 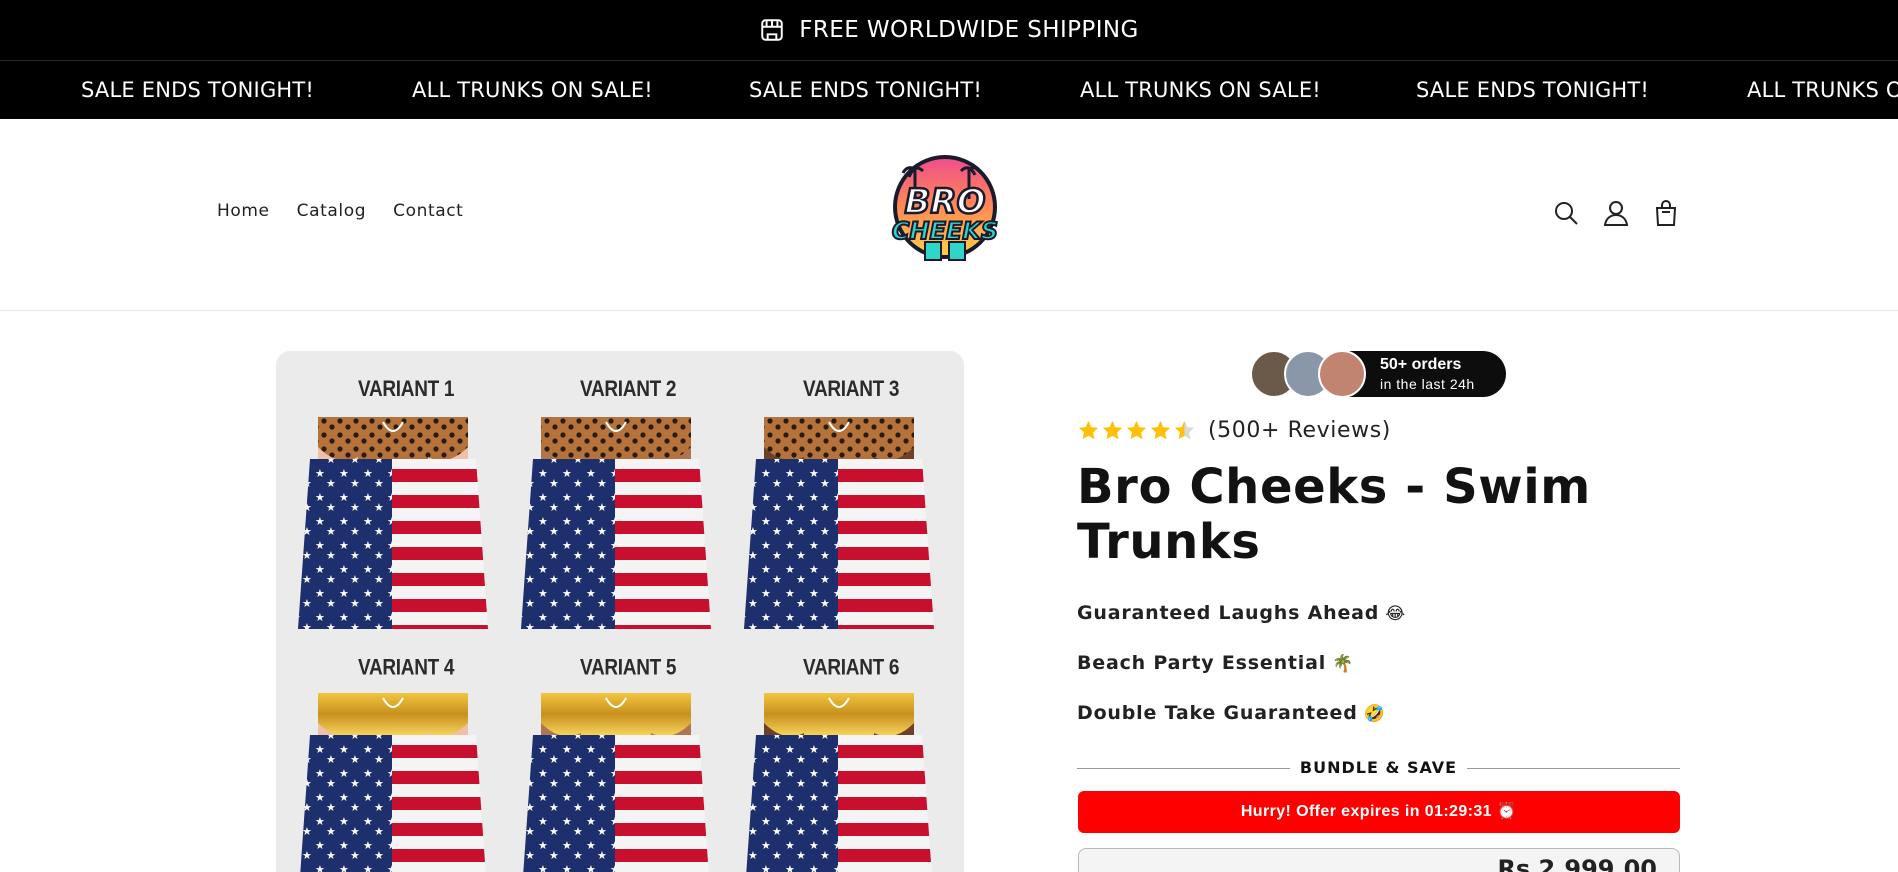 I want to click on bundle-save-divider: BUNDLE & SAVE, so click(x=1378, y=768).